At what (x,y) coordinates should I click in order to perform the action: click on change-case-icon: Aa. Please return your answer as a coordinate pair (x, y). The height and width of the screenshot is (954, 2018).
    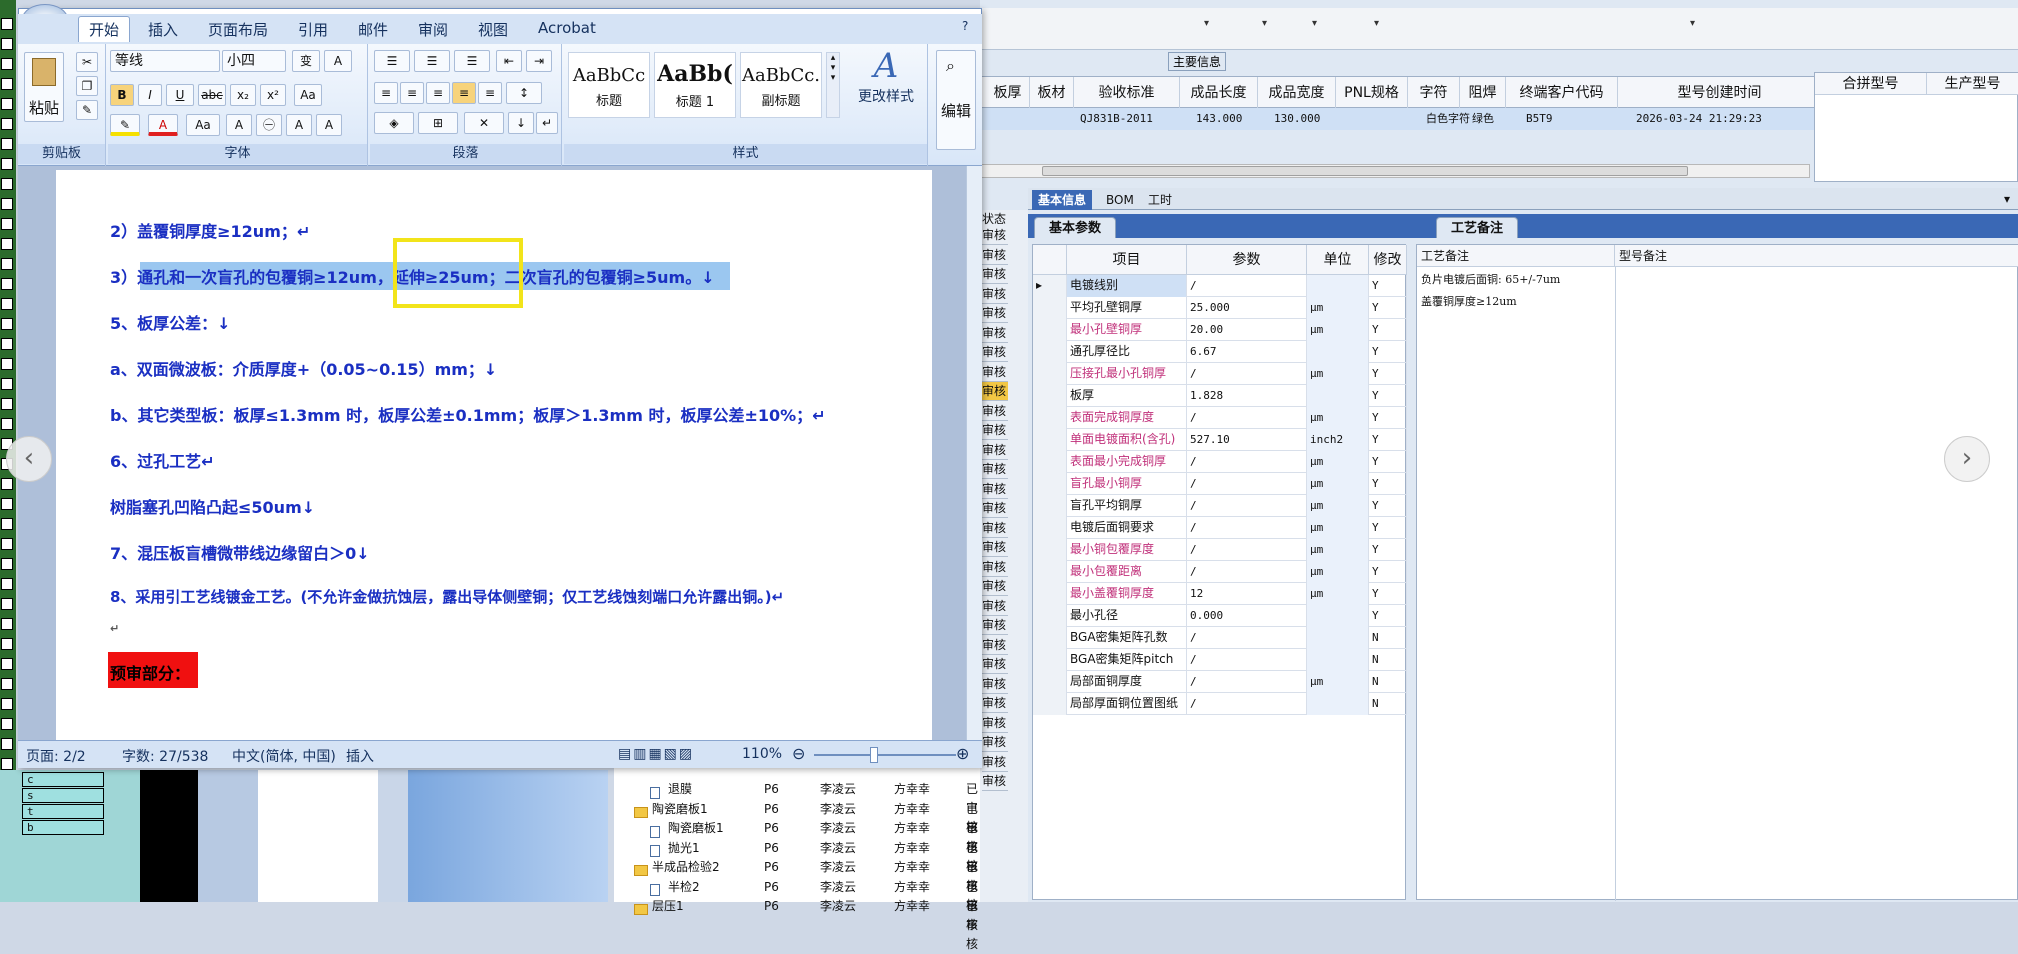
    Looking at the image, I should click on (308, 95).